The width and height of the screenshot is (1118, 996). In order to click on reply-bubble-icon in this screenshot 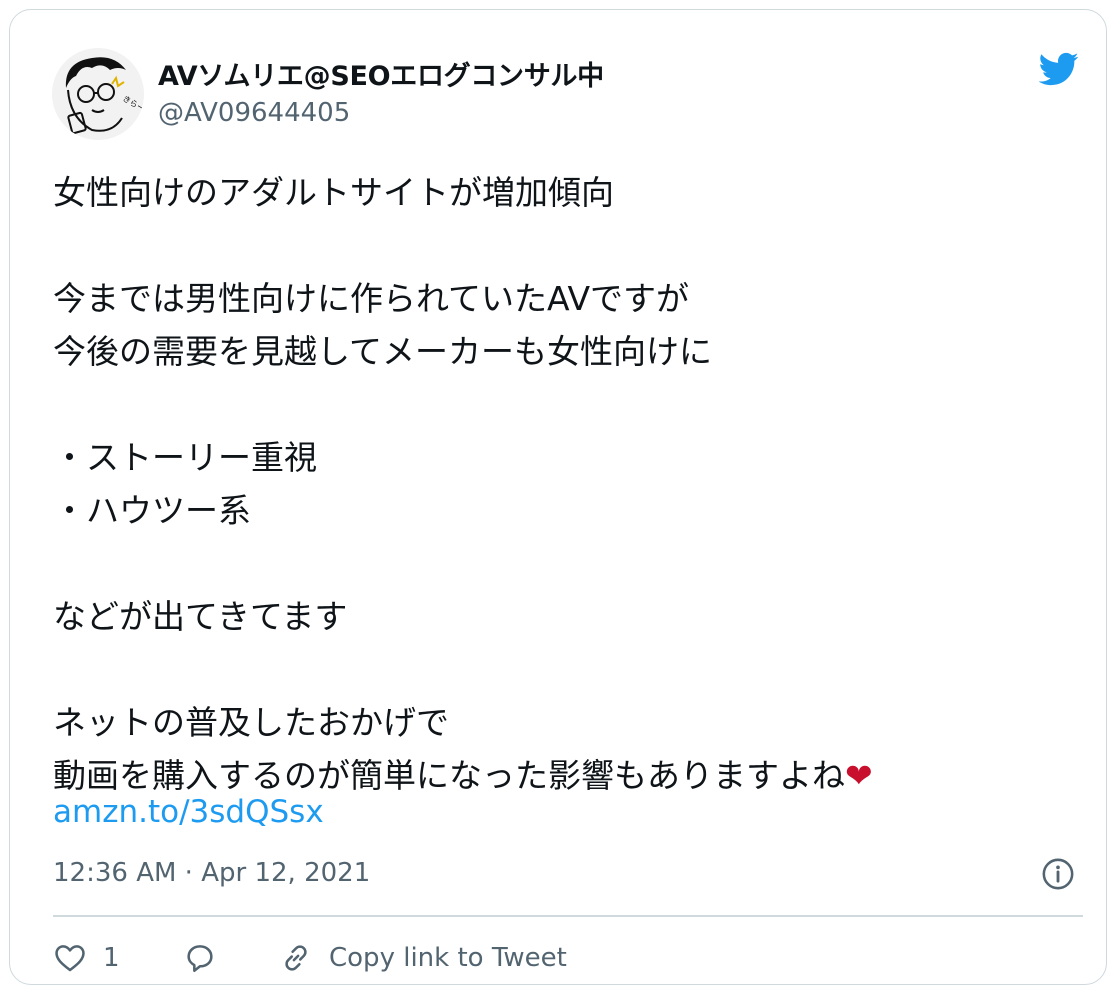, I will do `click(200, 959)`.